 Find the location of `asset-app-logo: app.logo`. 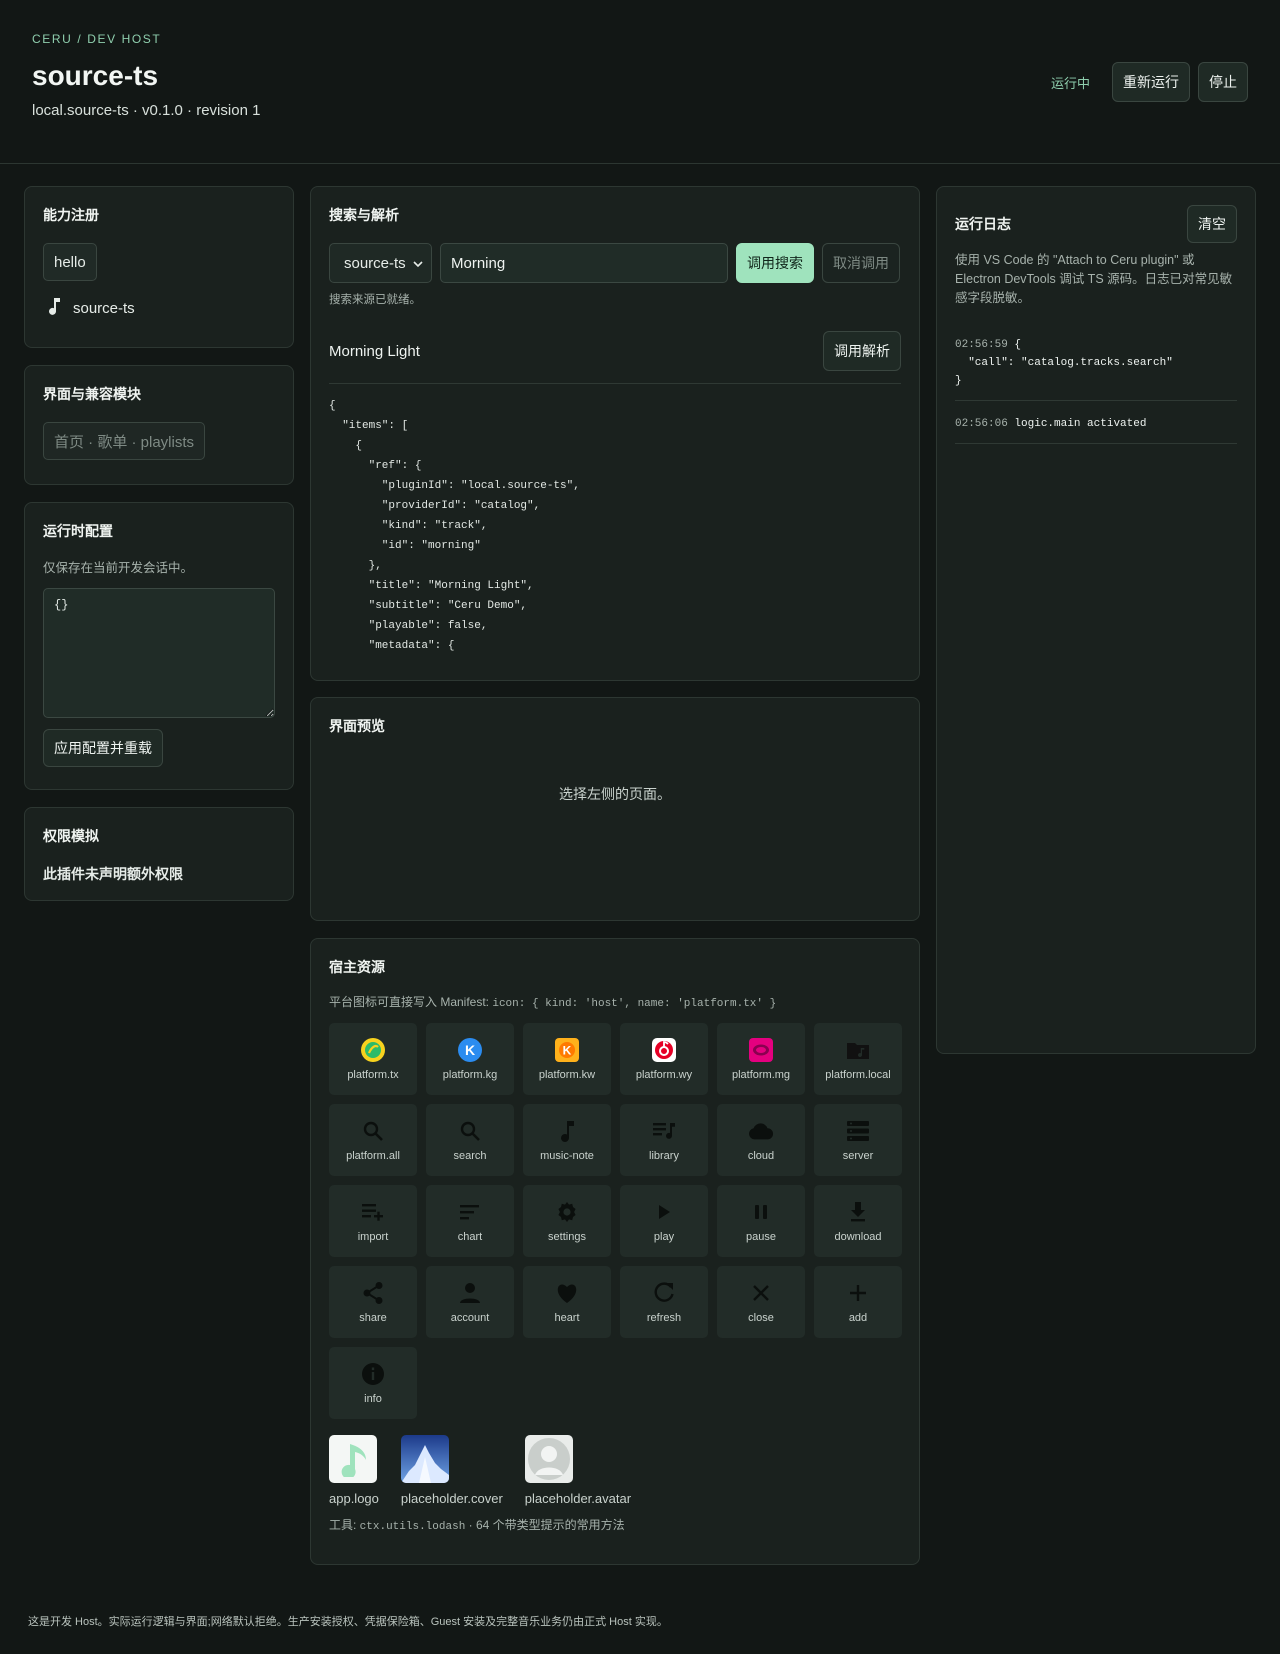

asset-app-logo: app.logo is located at coordinates (354, 1470).